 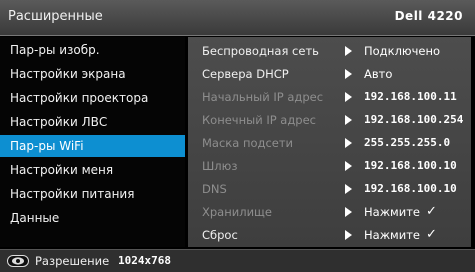 What do you see at coordinates (414, 119) in the screenshot?
I see `setting-value: 192.168.100.254` at bounding box center [414, 119].